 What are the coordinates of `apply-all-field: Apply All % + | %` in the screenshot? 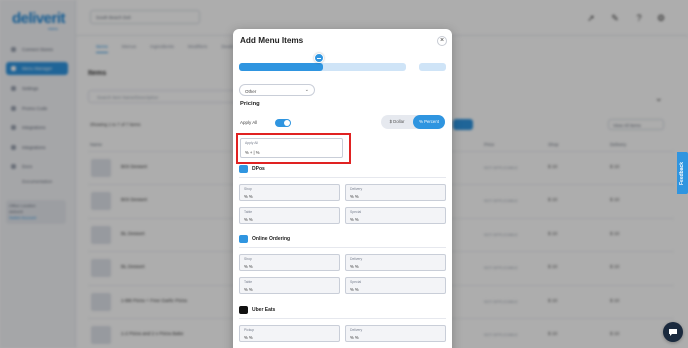 It's located at (291, 148).